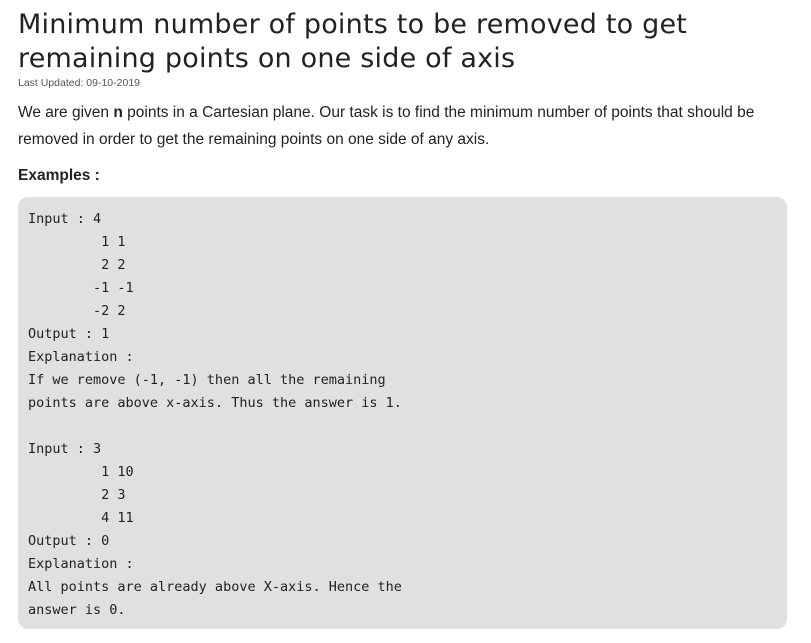  Describe the element at coordinates (69, 541) in the screenshot. I see `code-line: Output : 0` at that location.